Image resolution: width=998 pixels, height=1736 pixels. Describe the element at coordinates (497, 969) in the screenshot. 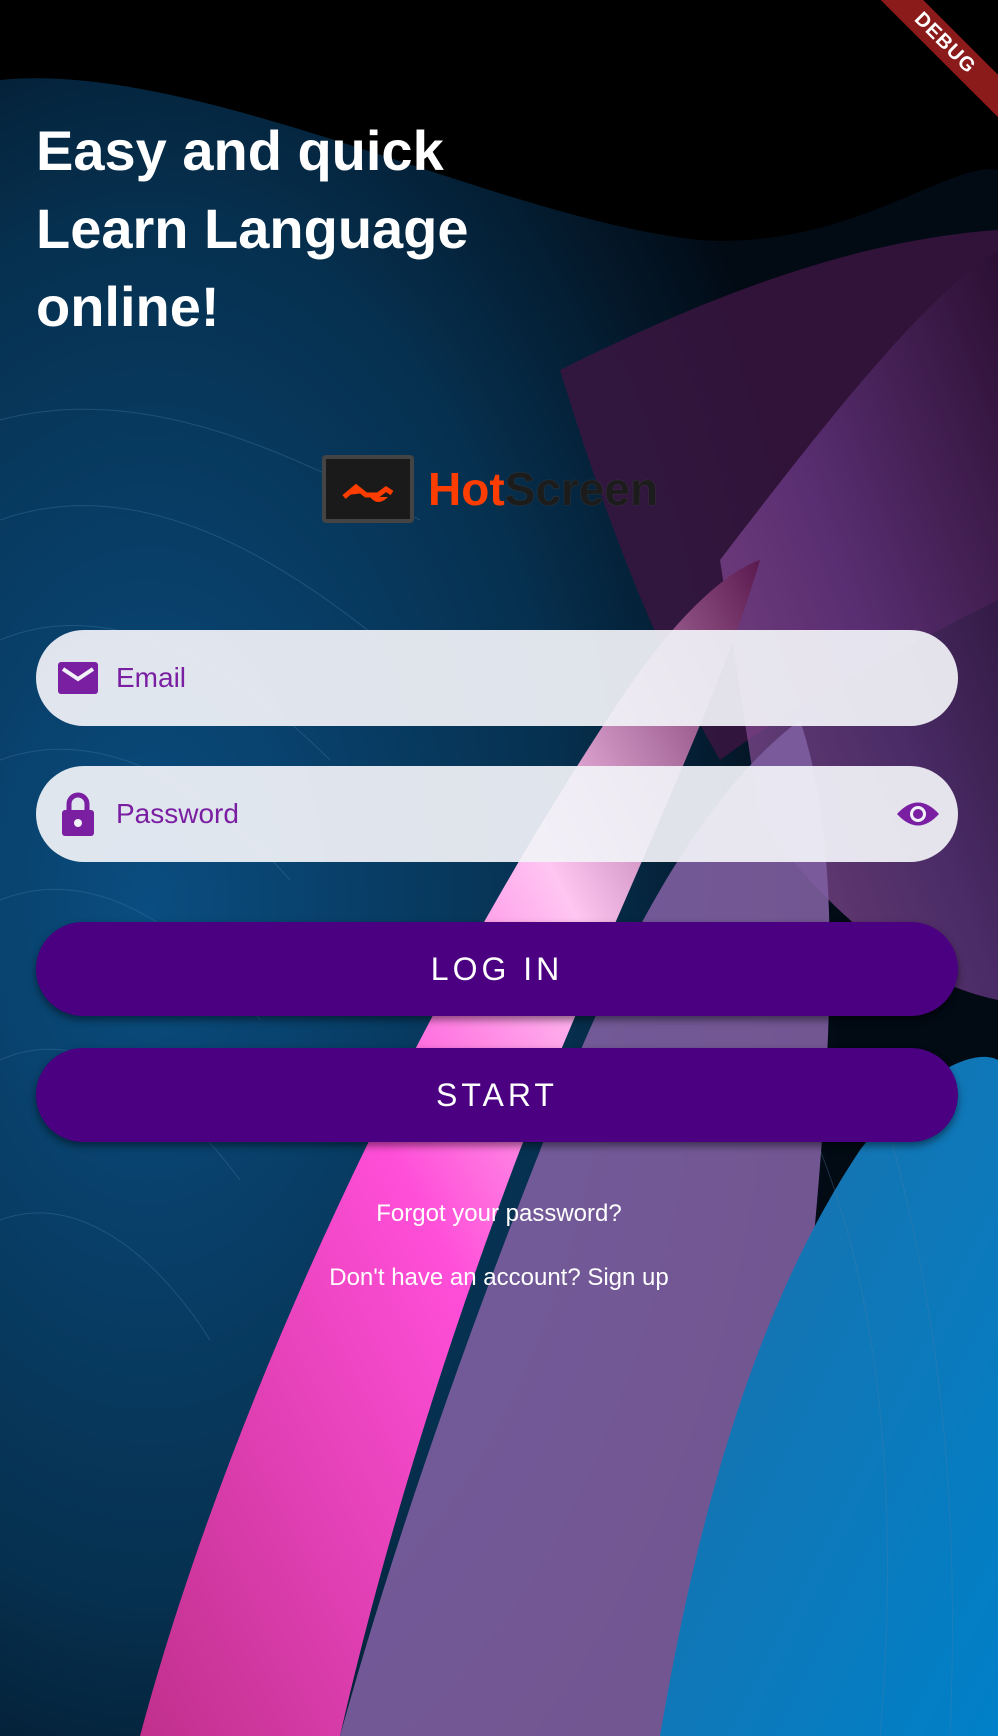

I see `login-button: LOG IN` at that location.